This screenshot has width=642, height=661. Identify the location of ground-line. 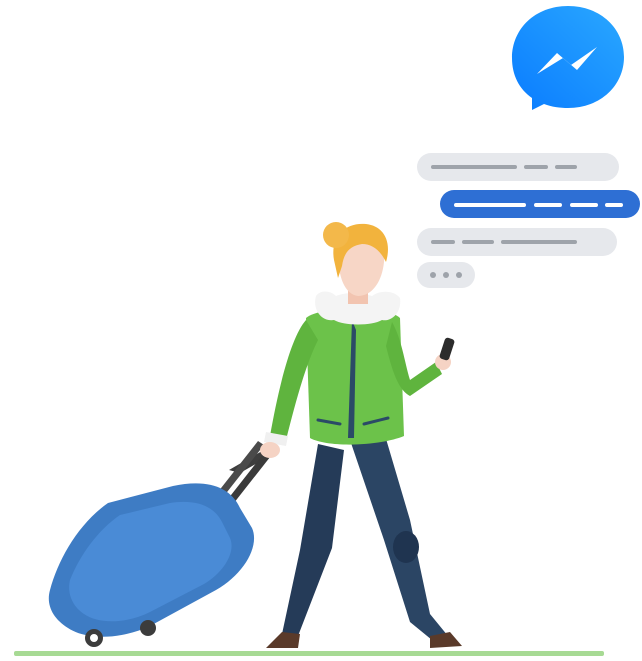
(309, 653).